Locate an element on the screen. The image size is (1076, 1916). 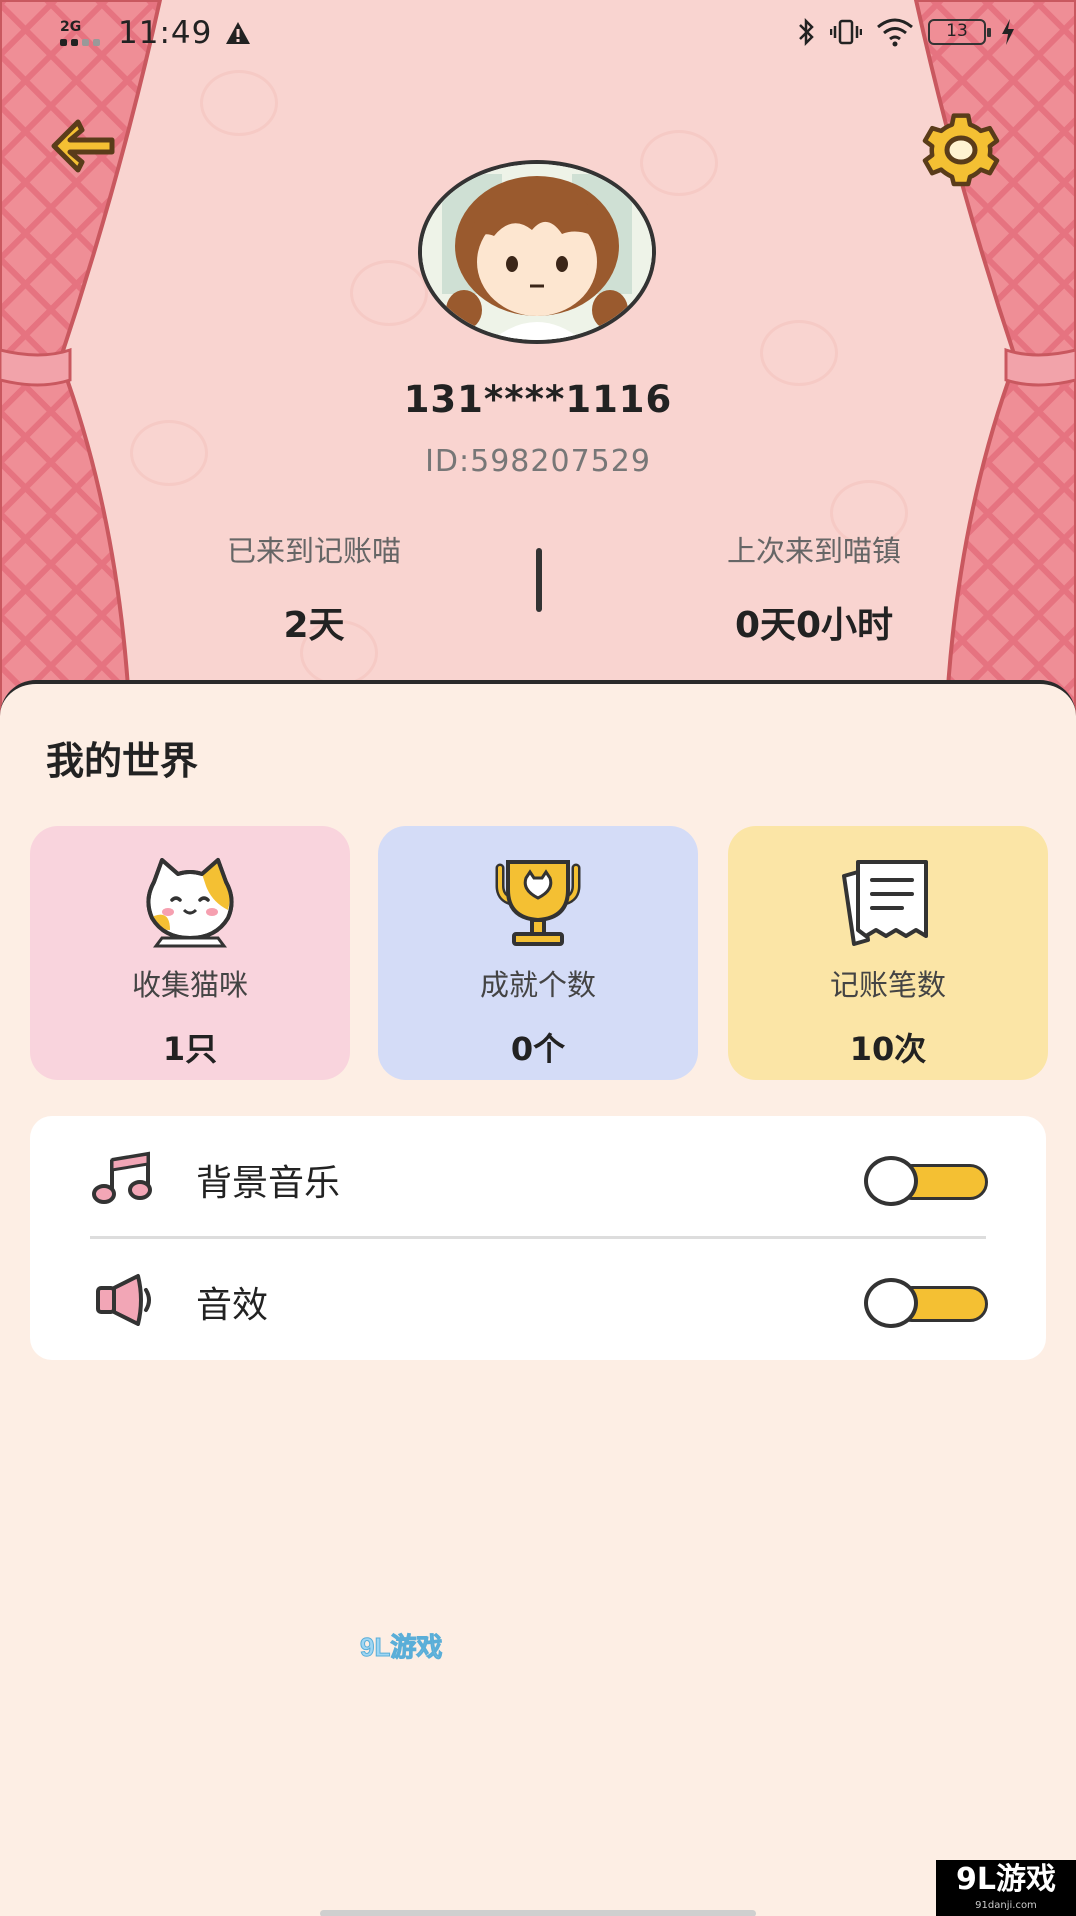
card-label: 成就个数 is located at coordinates (537, 985).